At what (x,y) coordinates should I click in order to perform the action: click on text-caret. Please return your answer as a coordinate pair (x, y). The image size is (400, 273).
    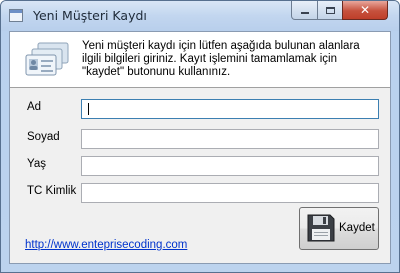
    Looking at the image, I should click on (88, 109).